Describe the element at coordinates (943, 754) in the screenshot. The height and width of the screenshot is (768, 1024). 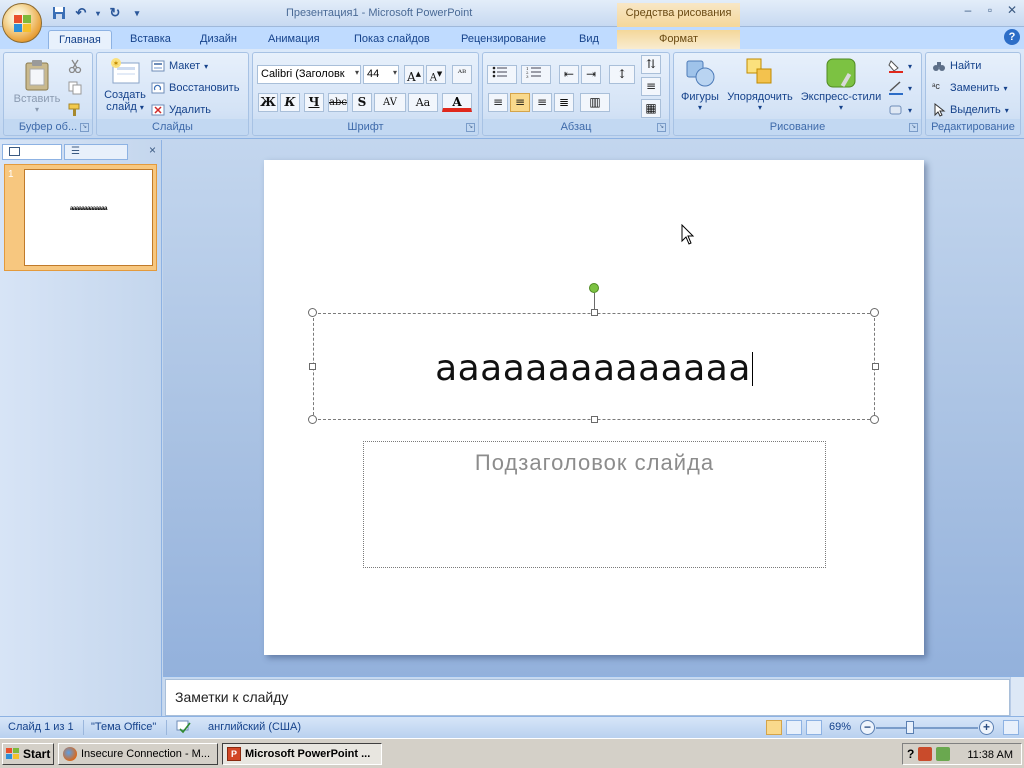
I see `network-tray-icon` at that location.